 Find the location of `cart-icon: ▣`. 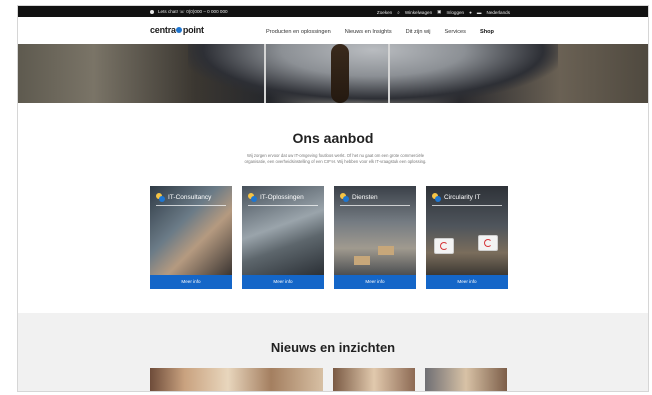

cart-icon: ▣ is located at coordinates (439, 12).